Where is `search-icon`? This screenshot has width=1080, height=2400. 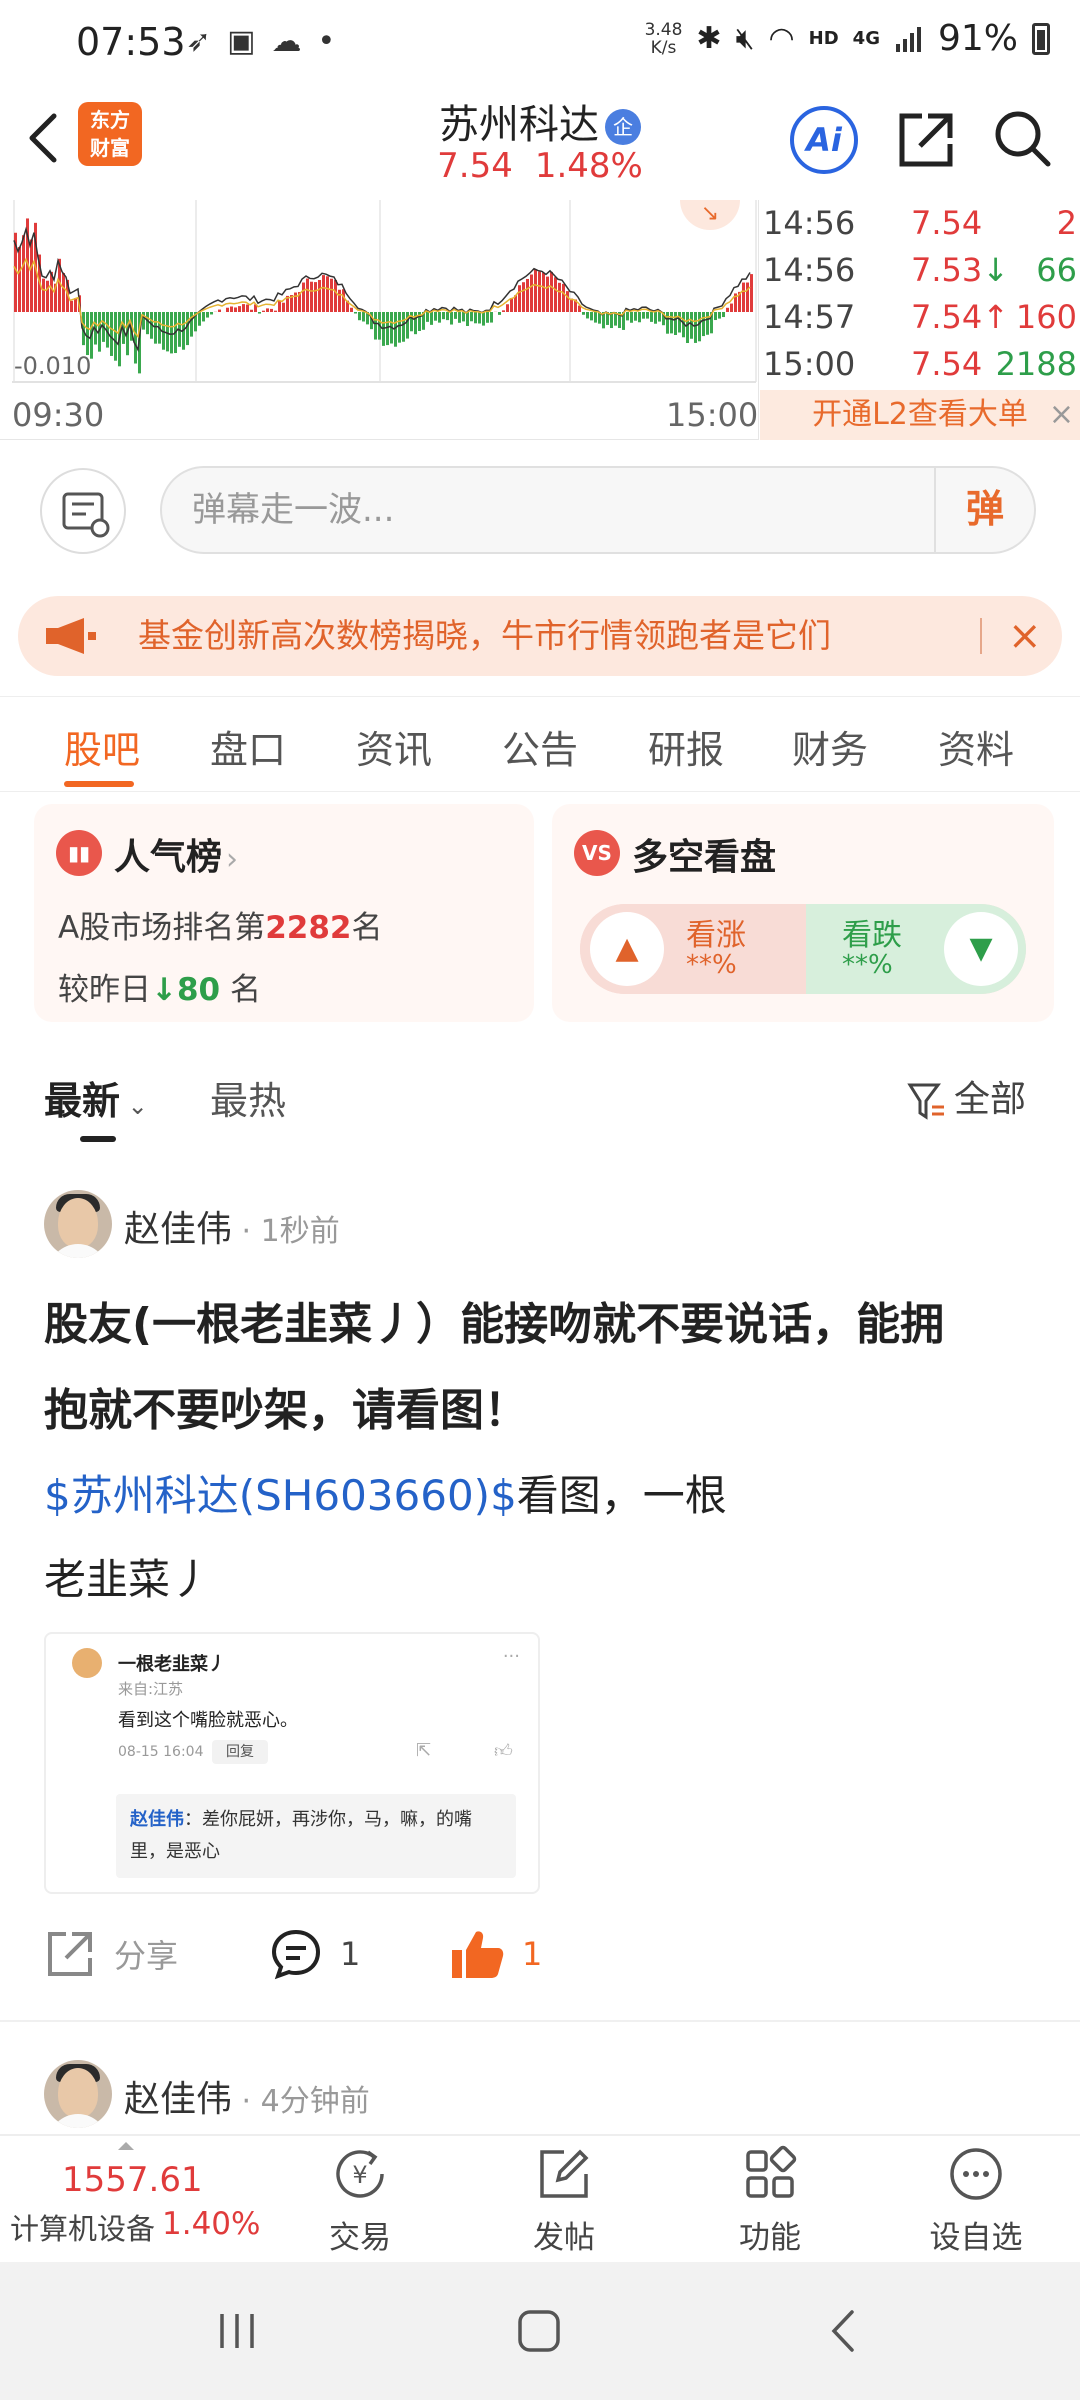 search-icon is located at coordinates (1022, 138).